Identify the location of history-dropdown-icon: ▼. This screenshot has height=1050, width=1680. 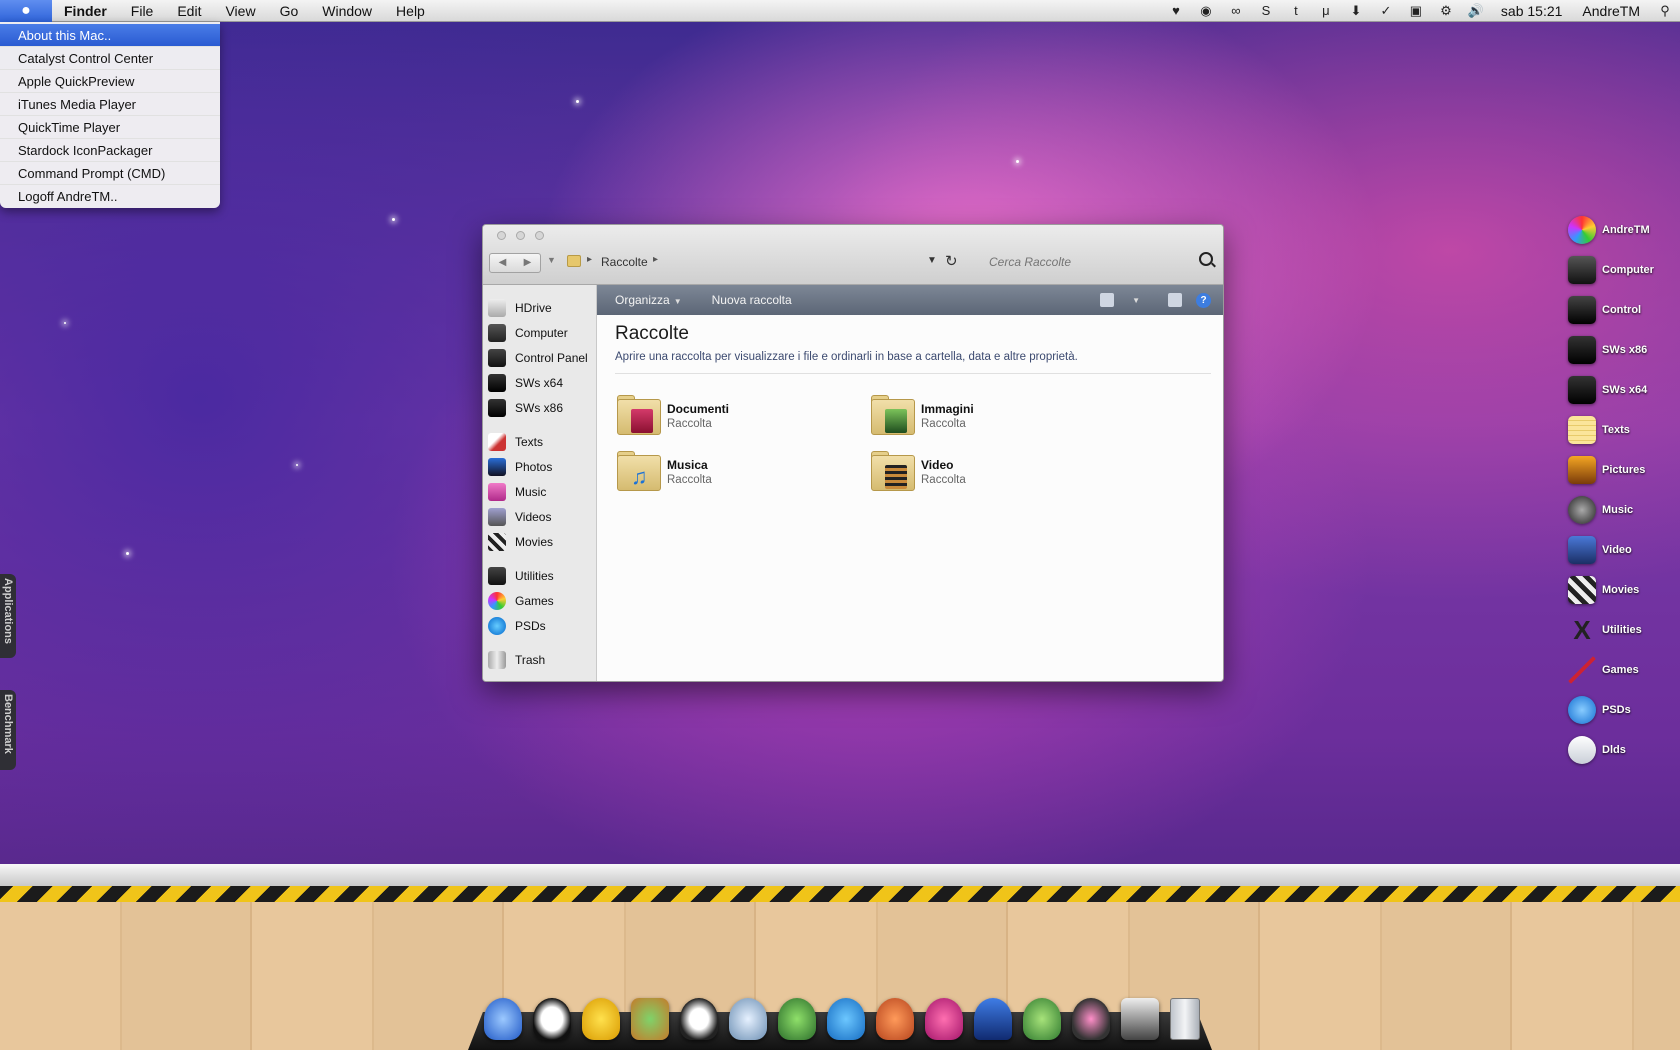
(551, 260).